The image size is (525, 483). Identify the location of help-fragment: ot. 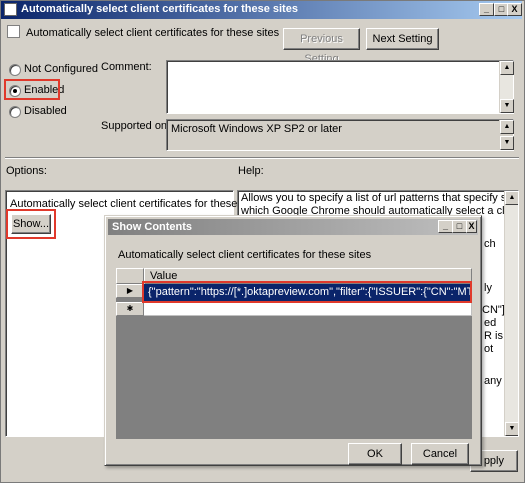
(489, 349).